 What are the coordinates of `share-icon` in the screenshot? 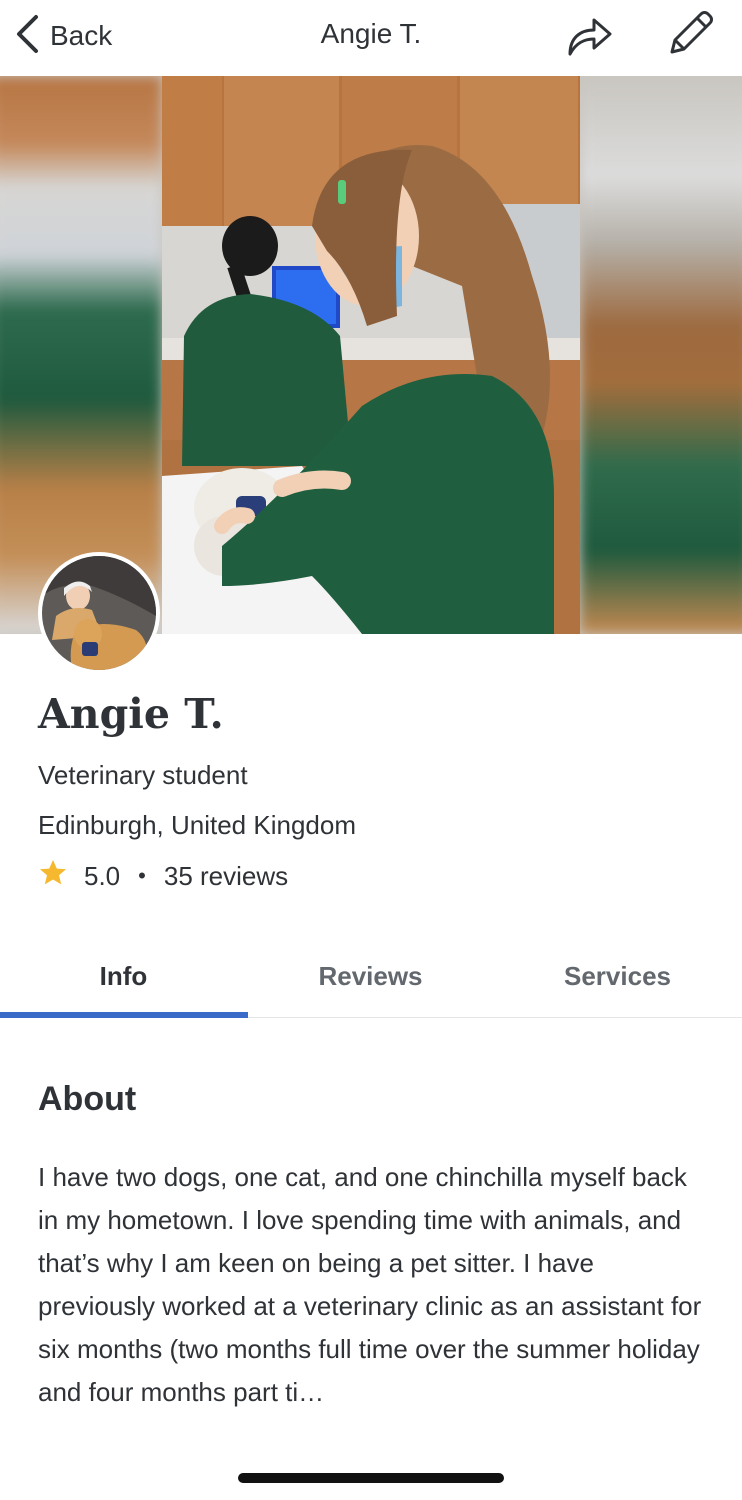 It's located at (589, 40).